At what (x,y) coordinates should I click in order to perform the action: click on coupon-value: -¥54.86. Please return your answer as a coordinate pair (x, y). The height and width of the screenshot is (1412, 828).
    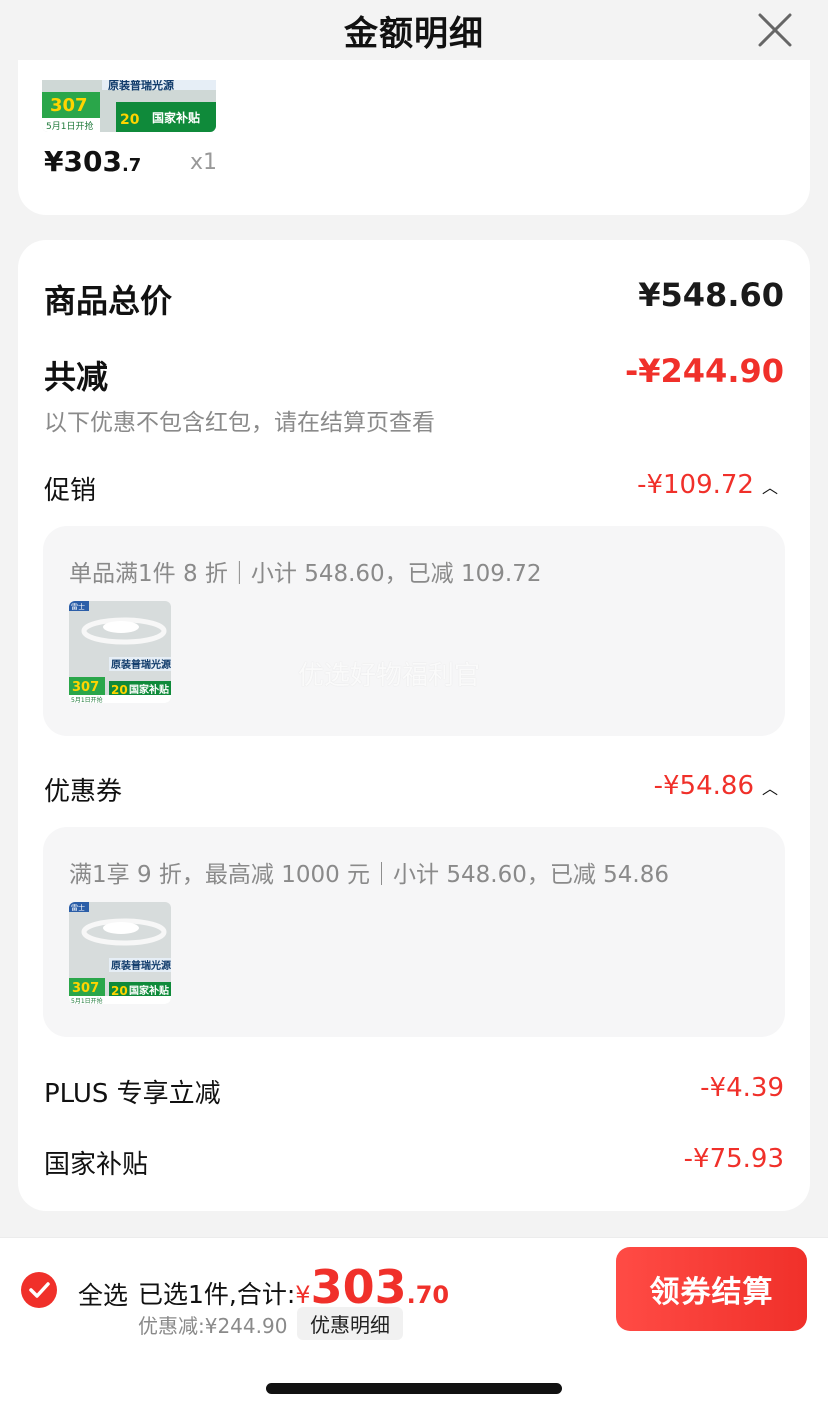
    Looking at the image, I should click on (703, 786).